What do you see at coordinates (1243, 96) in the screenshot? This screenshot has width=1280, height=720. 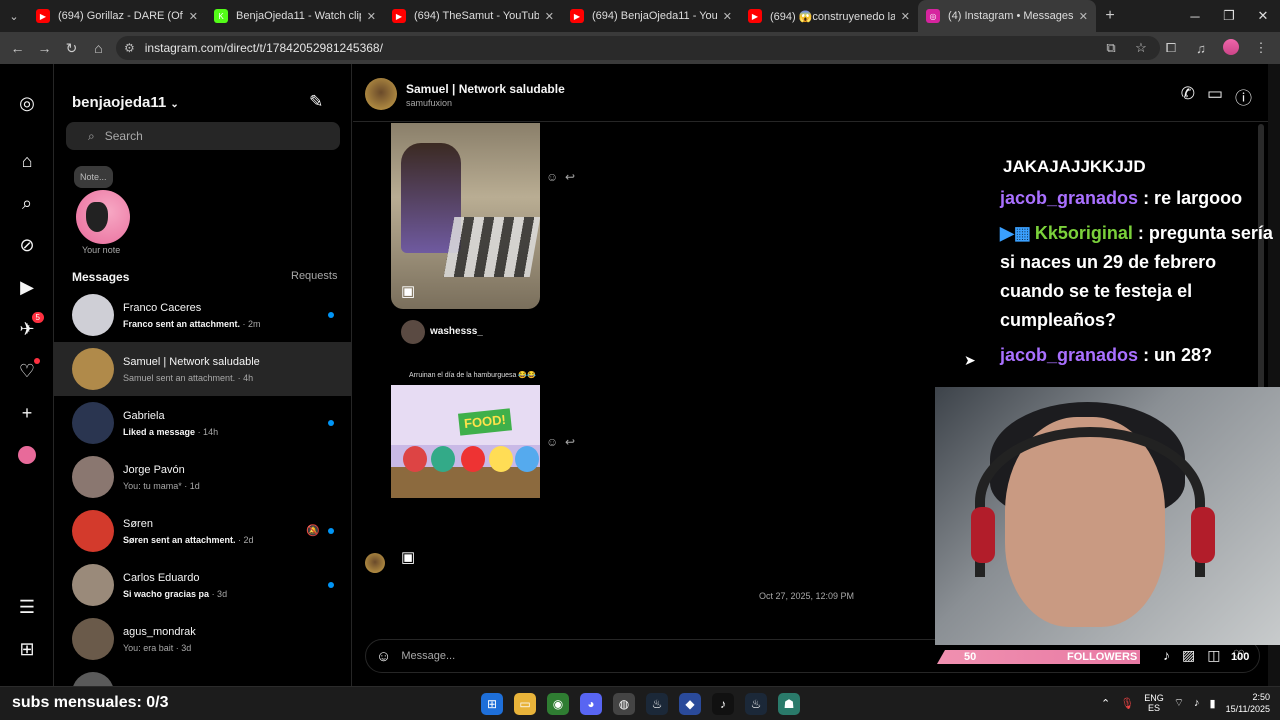 I see `info-icon: ⓘ` at bounding box center [1243, 96].